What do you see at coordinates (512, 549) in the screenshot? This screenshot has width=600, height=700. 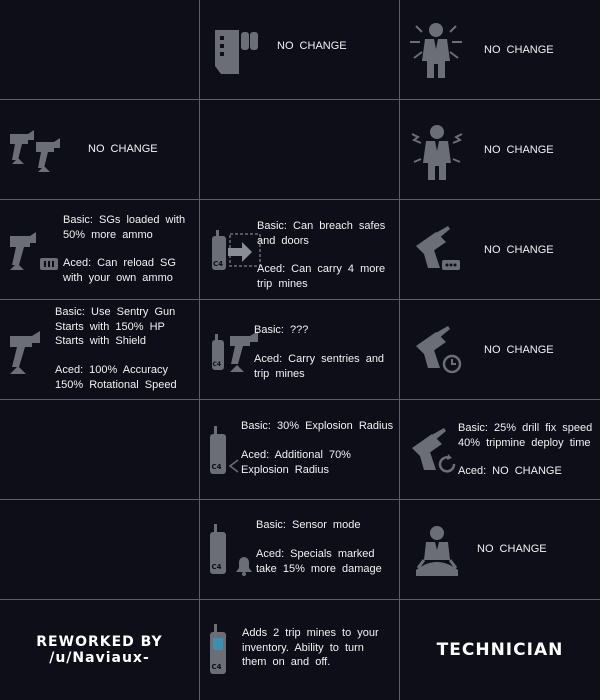 I see `skill-r6c3-text: NO CHANGE` at bounding box center [512, 549].